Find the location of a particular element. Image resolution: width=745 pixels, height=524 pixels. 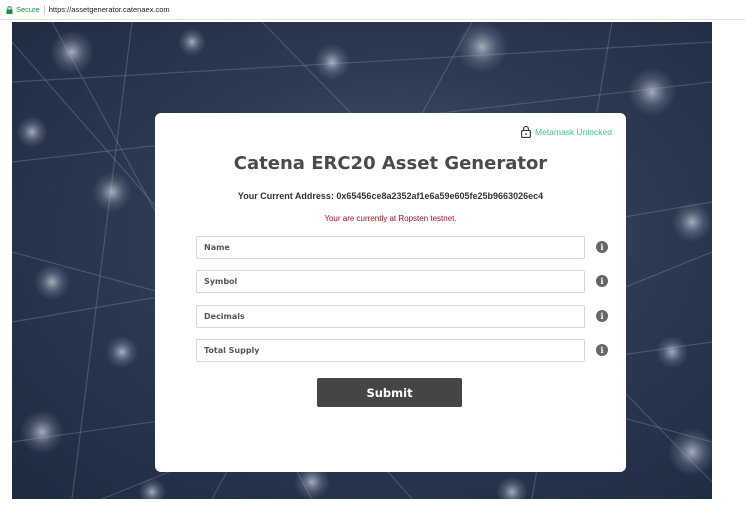

total-supply-field-row: i is located at coordinates (402, 350).